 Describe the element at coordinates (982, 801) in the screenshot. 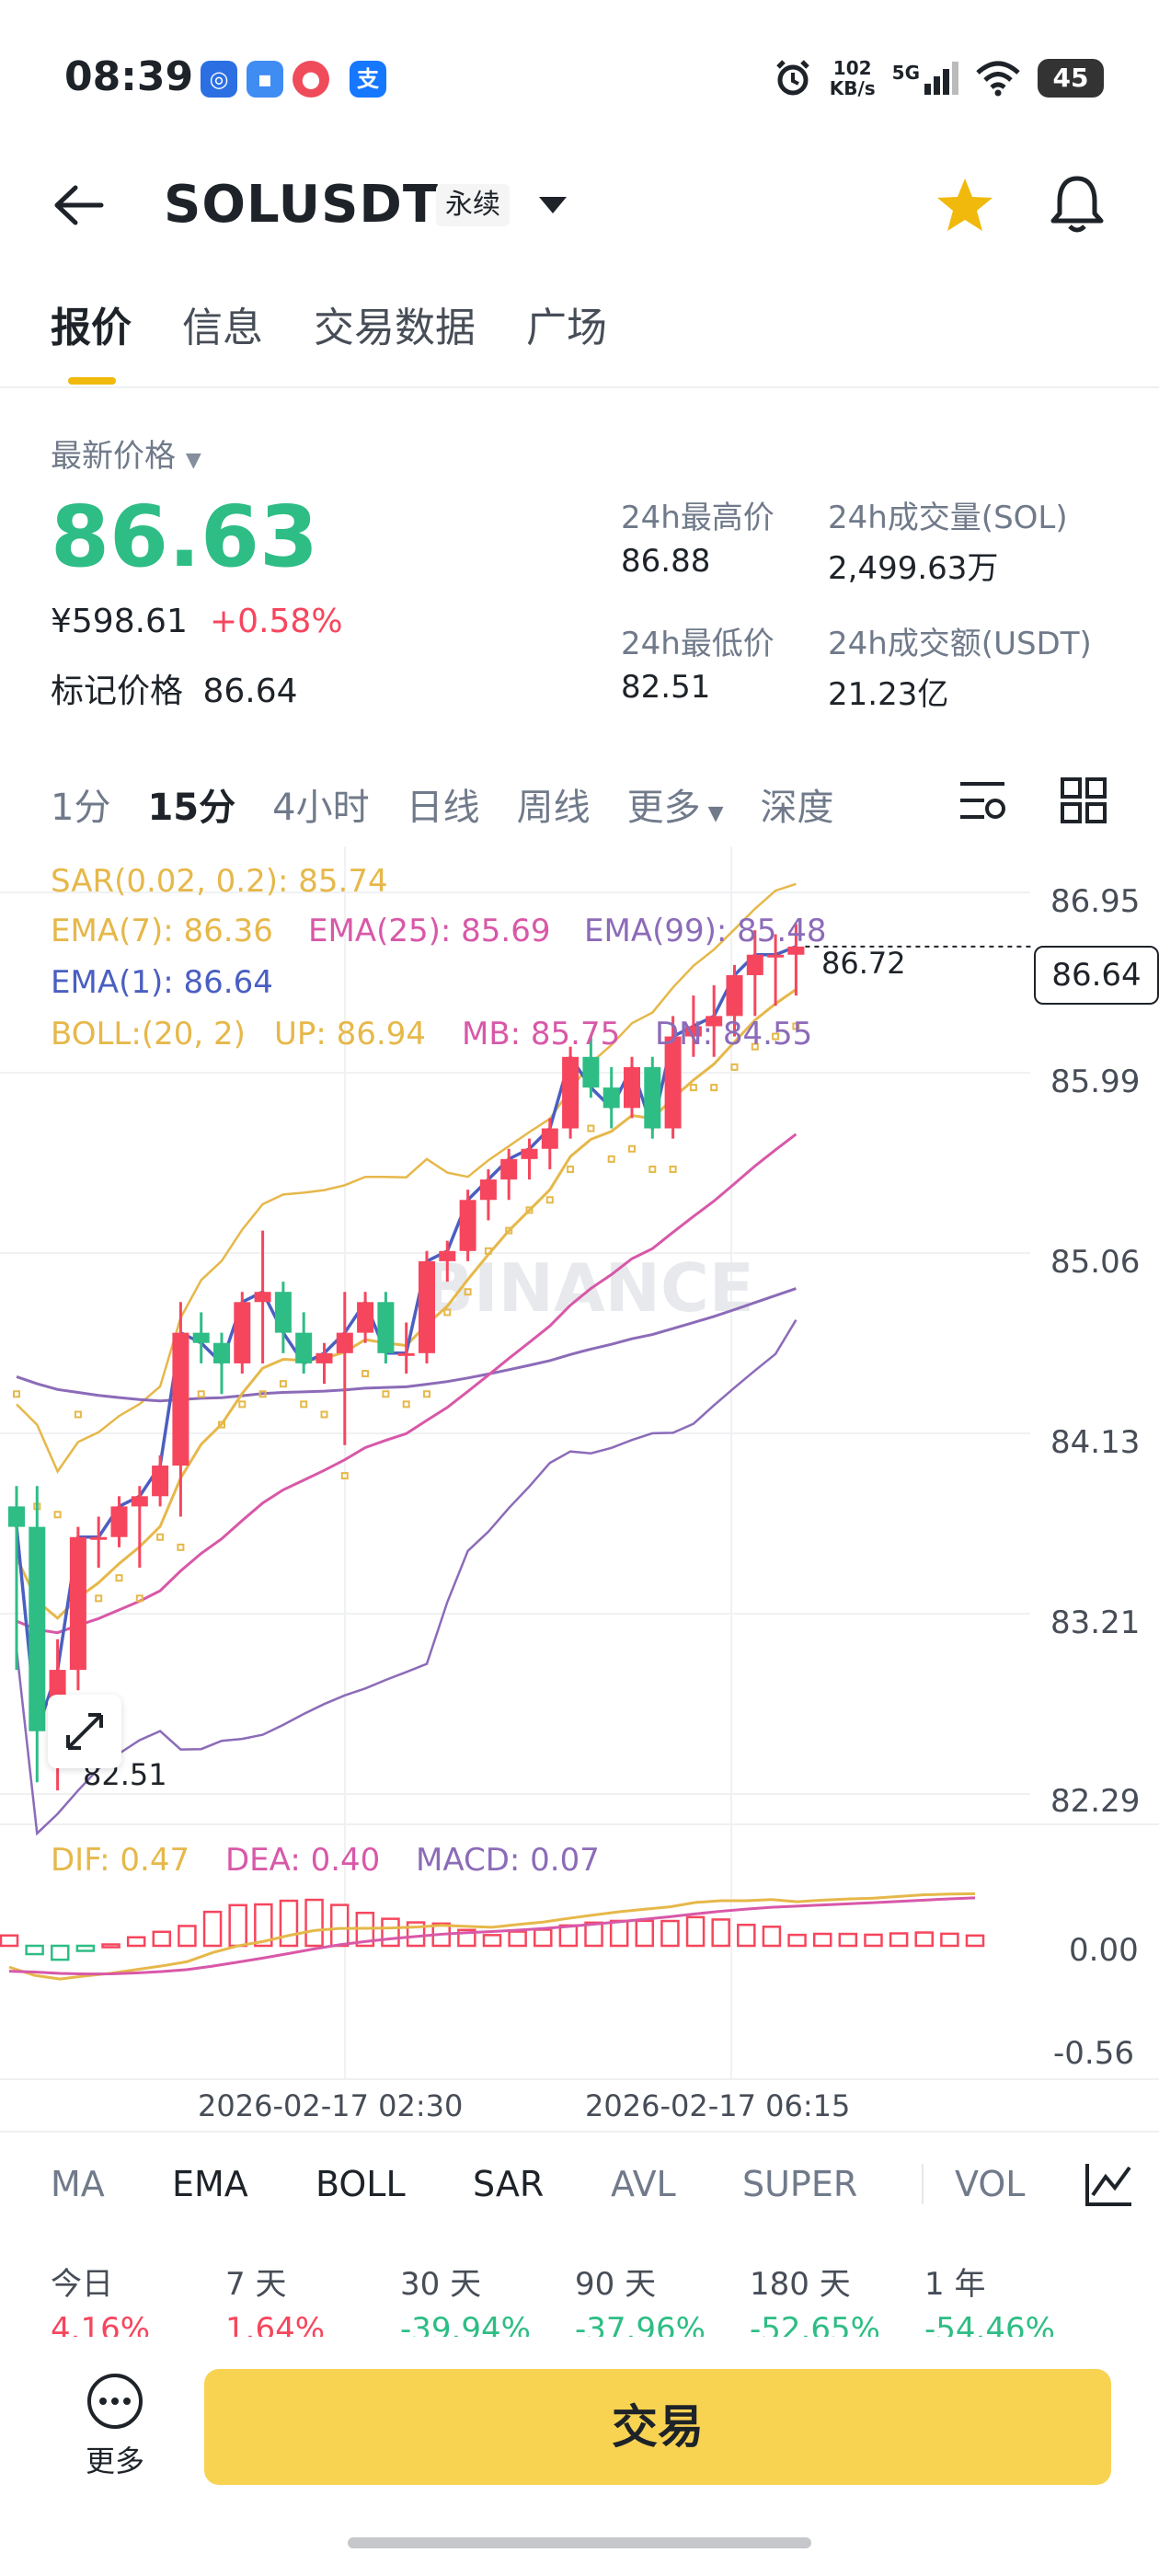

I see `chart-settings-icon` at that location.